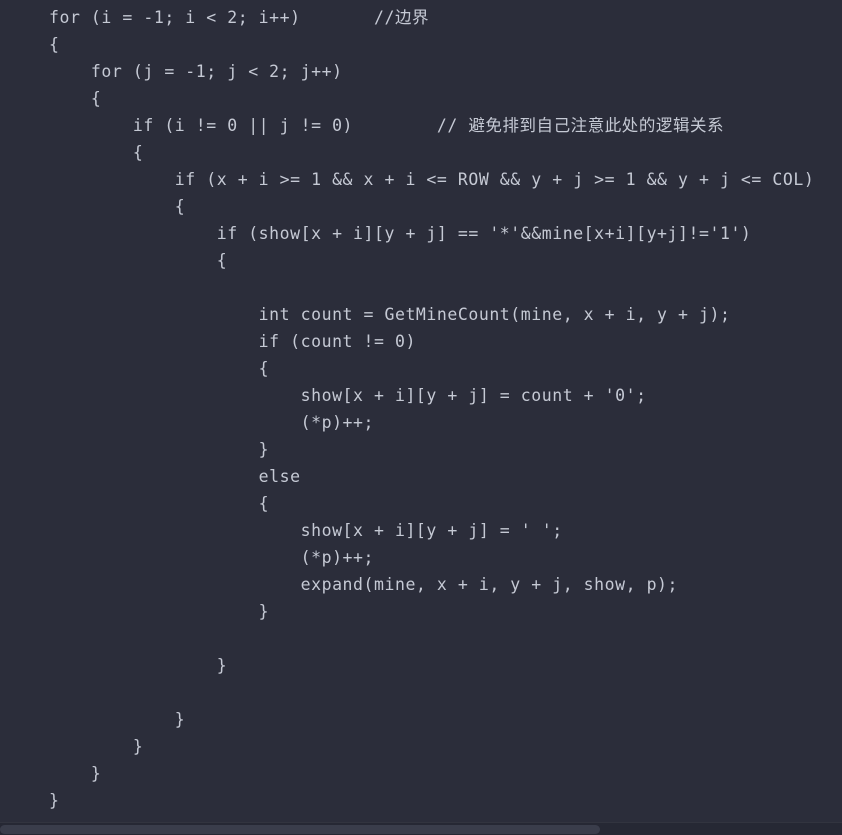 The height and width of the screenshot is (835, 842). I want to click on code-line: show[x + i][y + j] = ' ';, so click(306, 530).